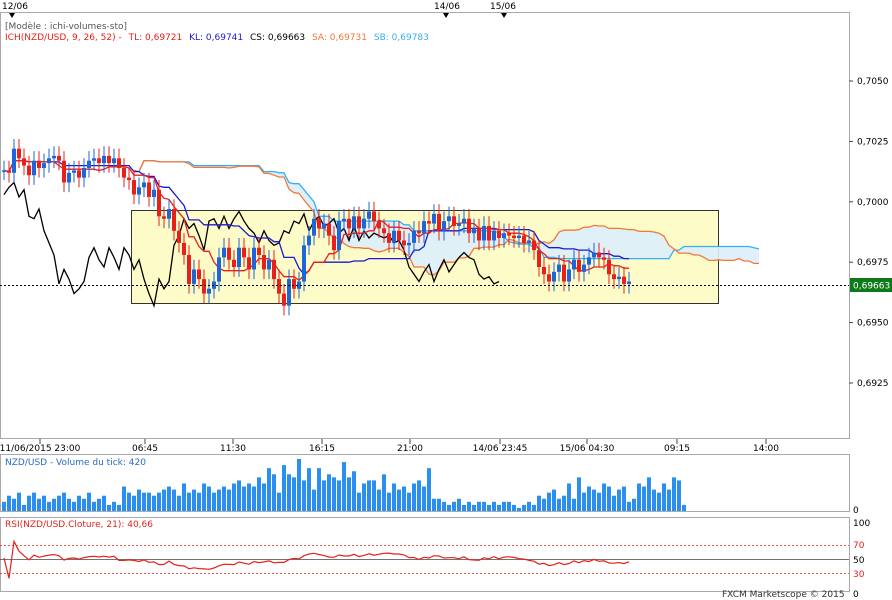 The width and height of the screenshot is (892, 600). I want to click on price-label: 0,6950, so click(873, 324).